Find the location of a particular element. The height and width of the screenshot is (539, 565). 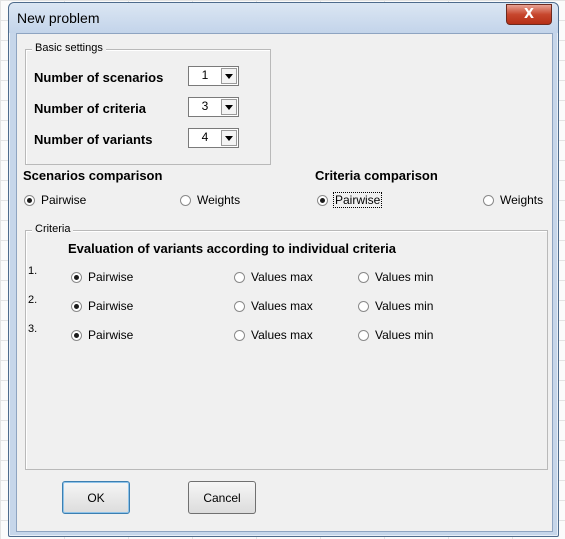

criterion-2-values-min-radio: Values min is located at coordinates (395, 306).